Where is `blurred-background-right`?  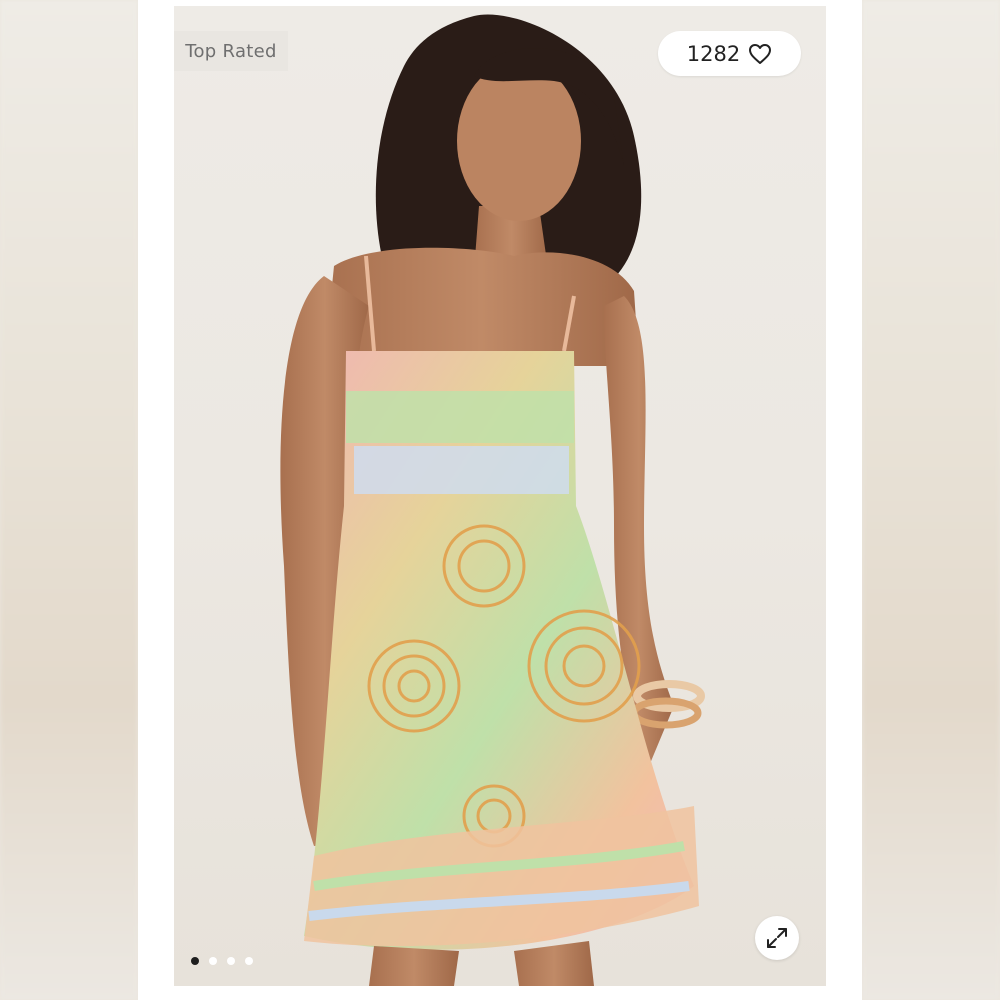 blurred-background-right is located at coordinates (931, 500).